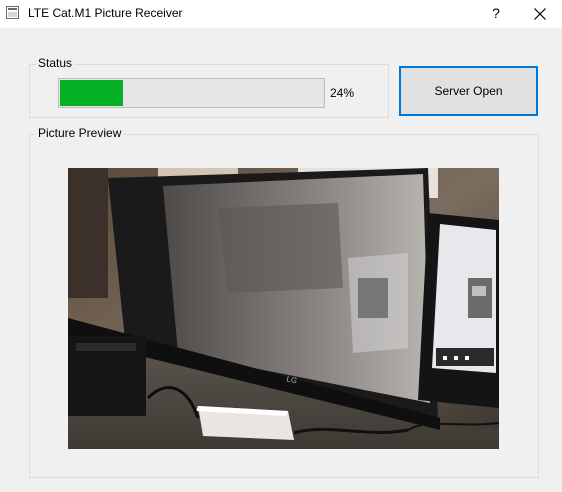  I want to click on progress-percent-label: 24%, so click(342, 93).